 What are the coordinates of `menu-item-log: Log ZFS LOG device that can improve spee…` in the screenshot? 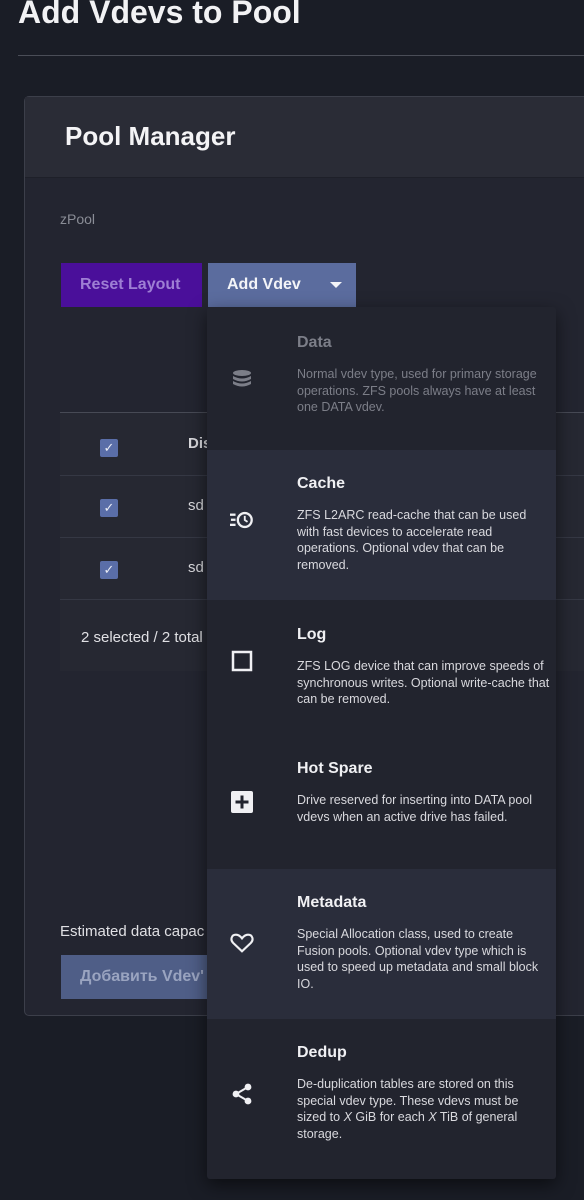 It's located at (381, 676).